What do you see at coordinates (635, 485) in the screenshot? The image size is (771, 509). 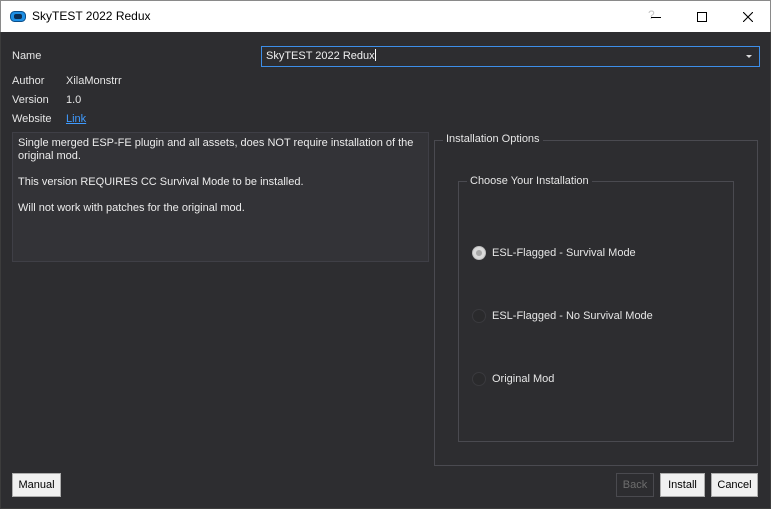 I see `back-button: Back` at bounding box center [635, 485].